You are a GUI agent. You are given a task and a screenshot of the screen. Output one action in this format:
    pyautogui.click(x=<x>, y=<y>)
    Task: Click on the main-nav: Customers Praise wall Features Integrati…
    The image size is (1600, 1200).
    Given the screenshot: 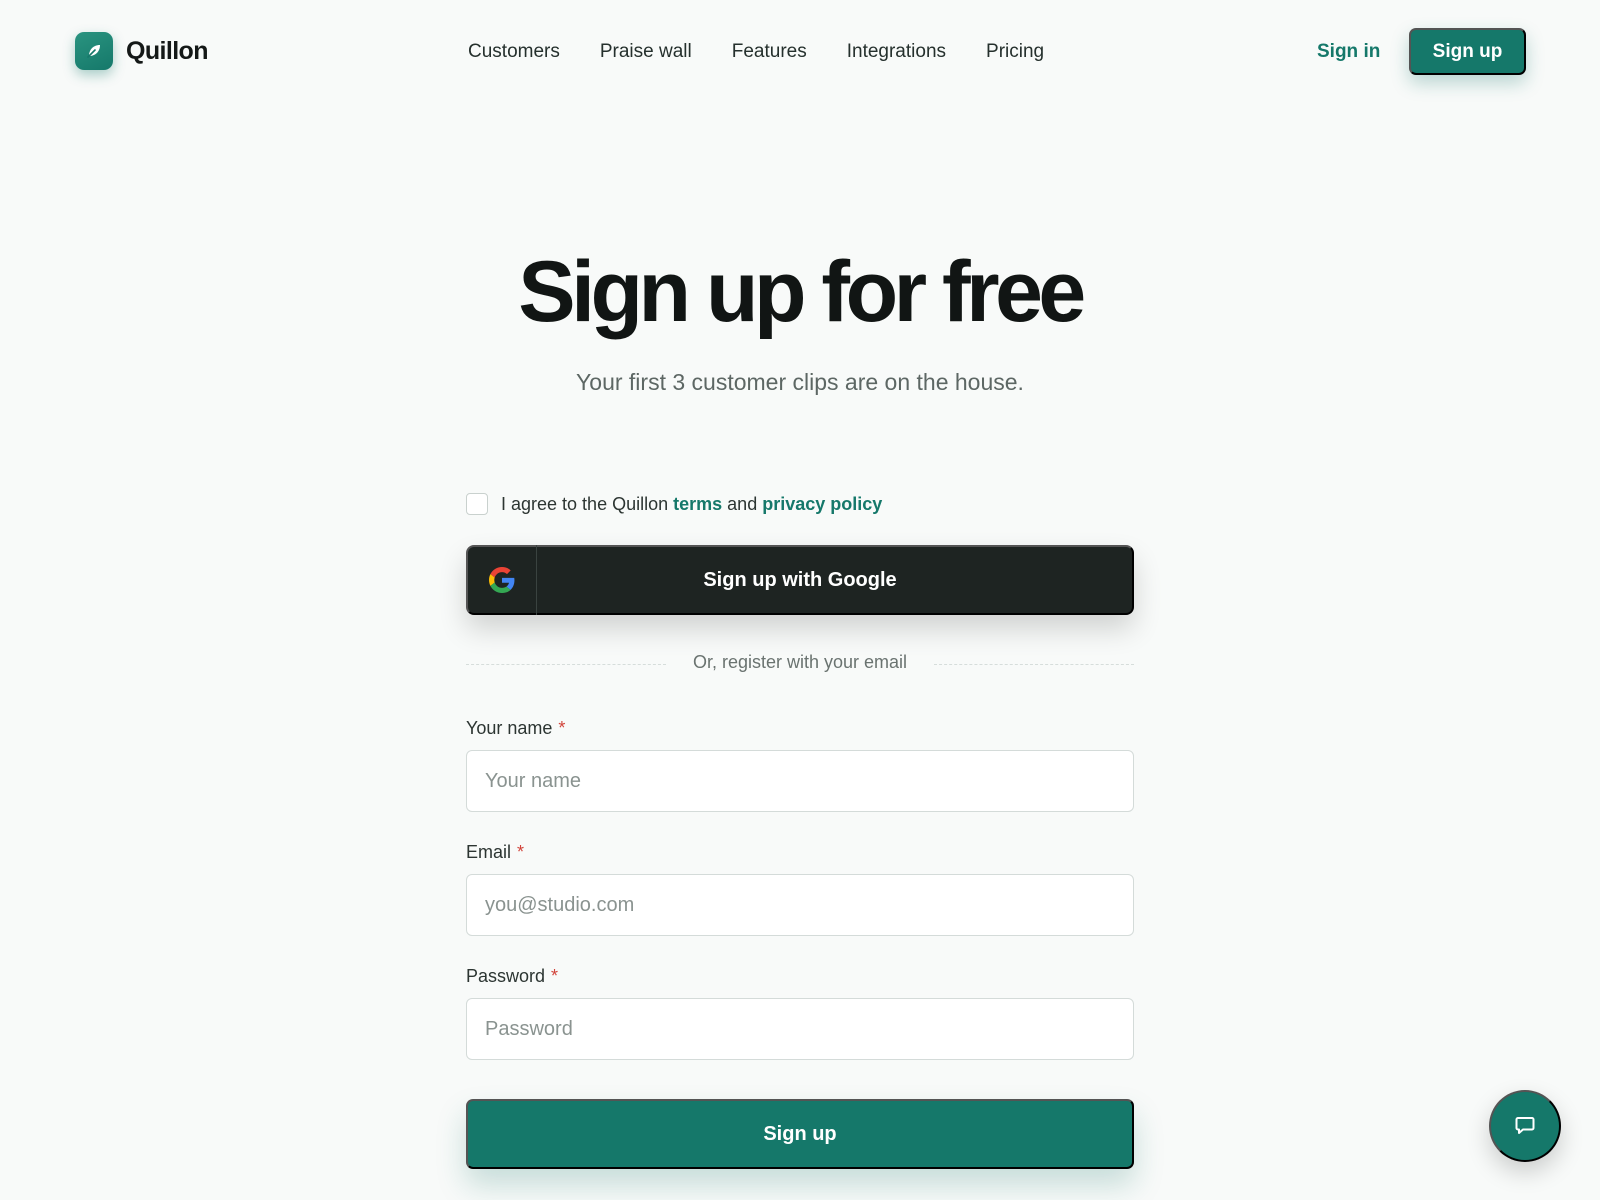 What is the action you would take?
    pyautogui.click(x=756, y=52)
    